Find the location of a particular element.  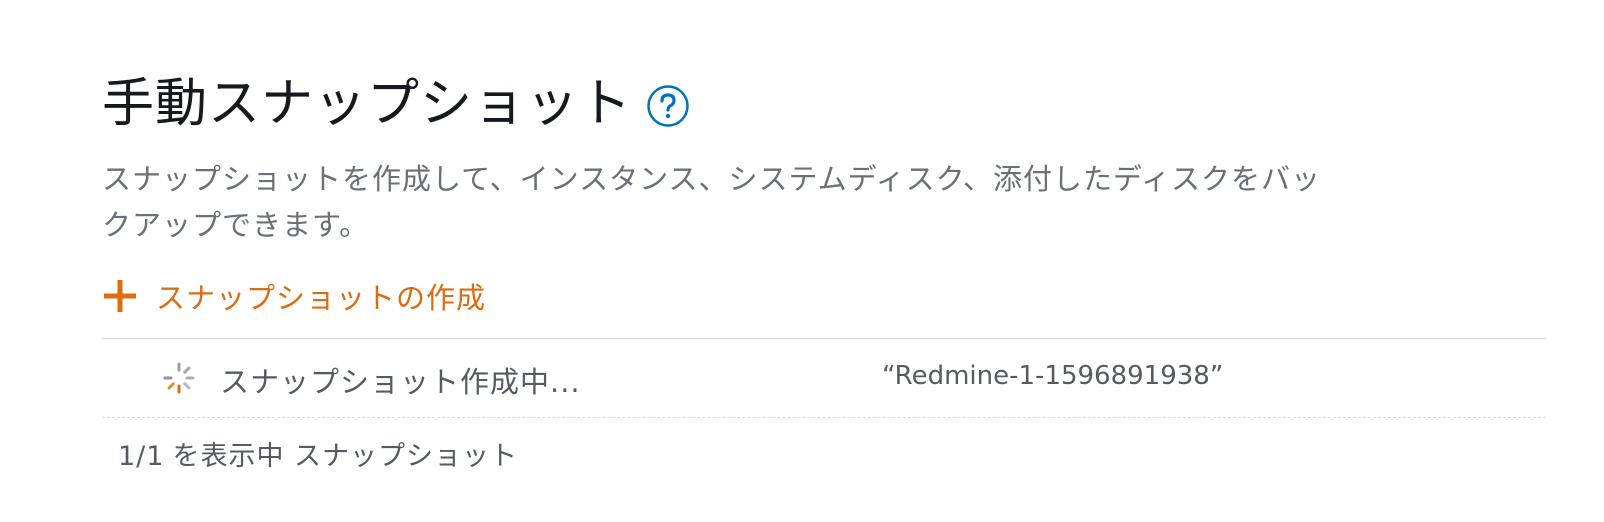

plus-icon is located at coordinates (120, 296).